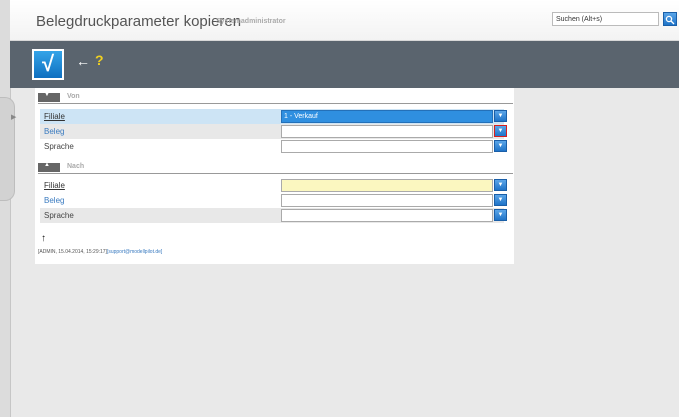  I want to click on help-icon: ?, so click(99, 60).